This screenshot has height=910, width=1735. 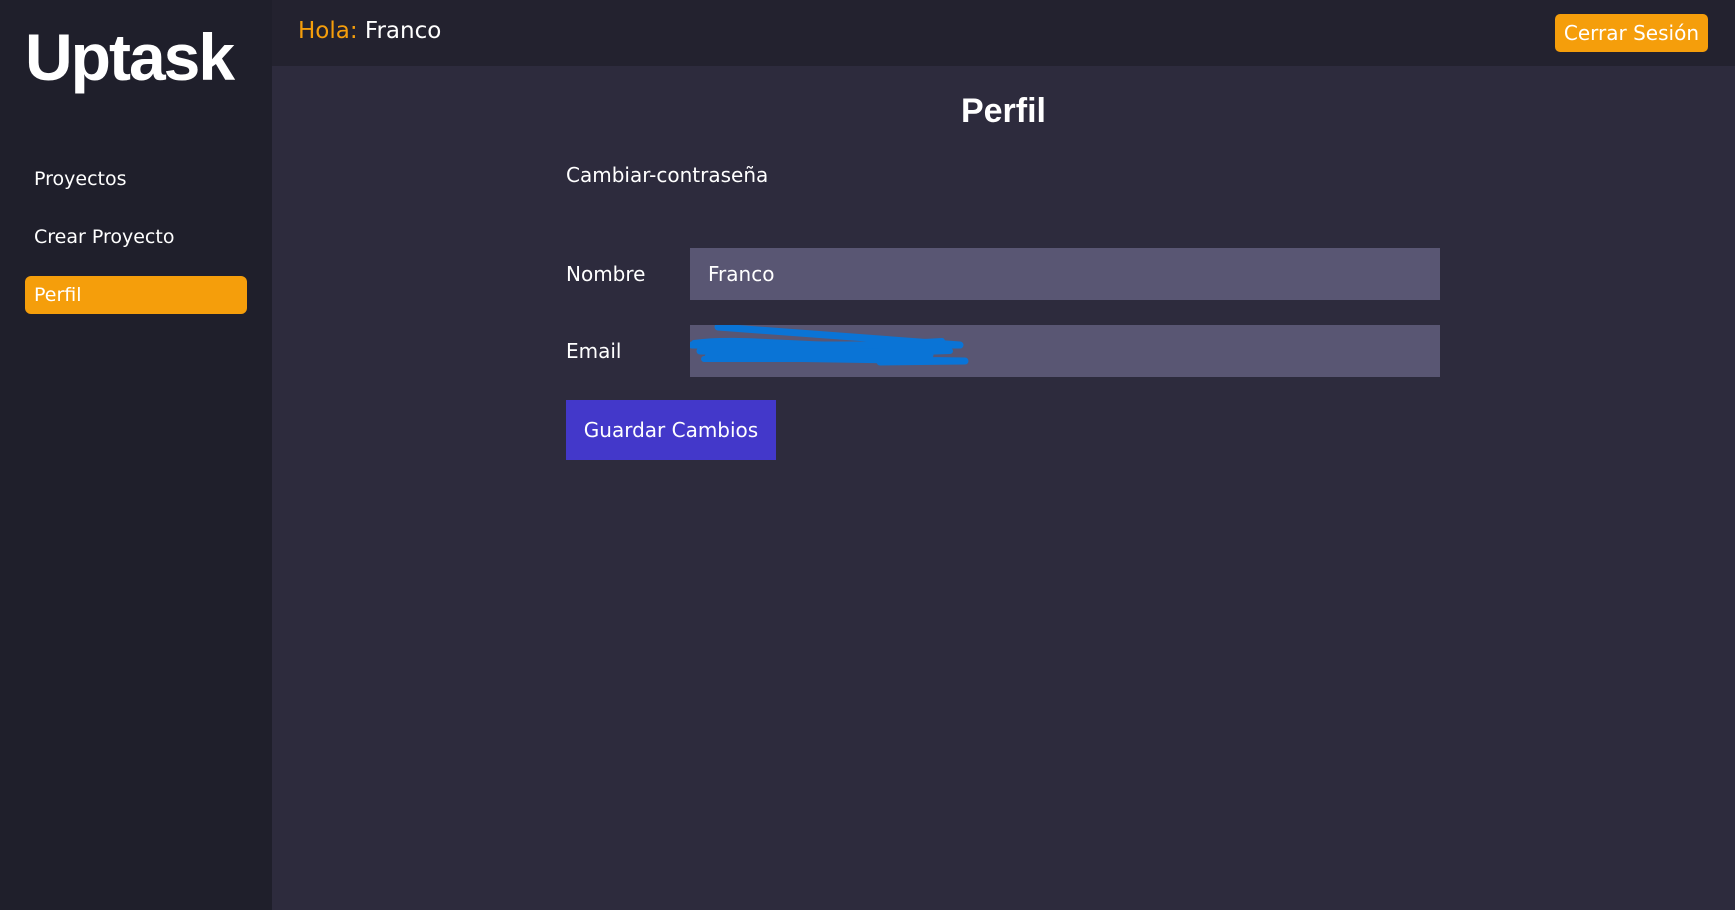 I want to click on profile-form: Nombre Email Guardar Cambios, so click(x=1003, y=354).